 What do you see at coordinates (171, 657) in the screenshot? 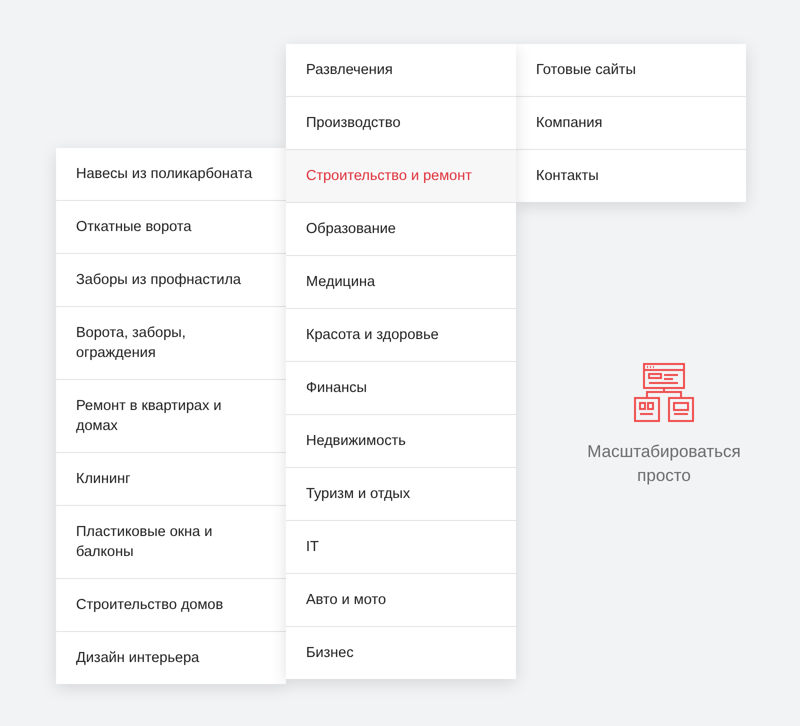
I see `menu-item: Дизайн интерьера` at bounding box center [171, 657].